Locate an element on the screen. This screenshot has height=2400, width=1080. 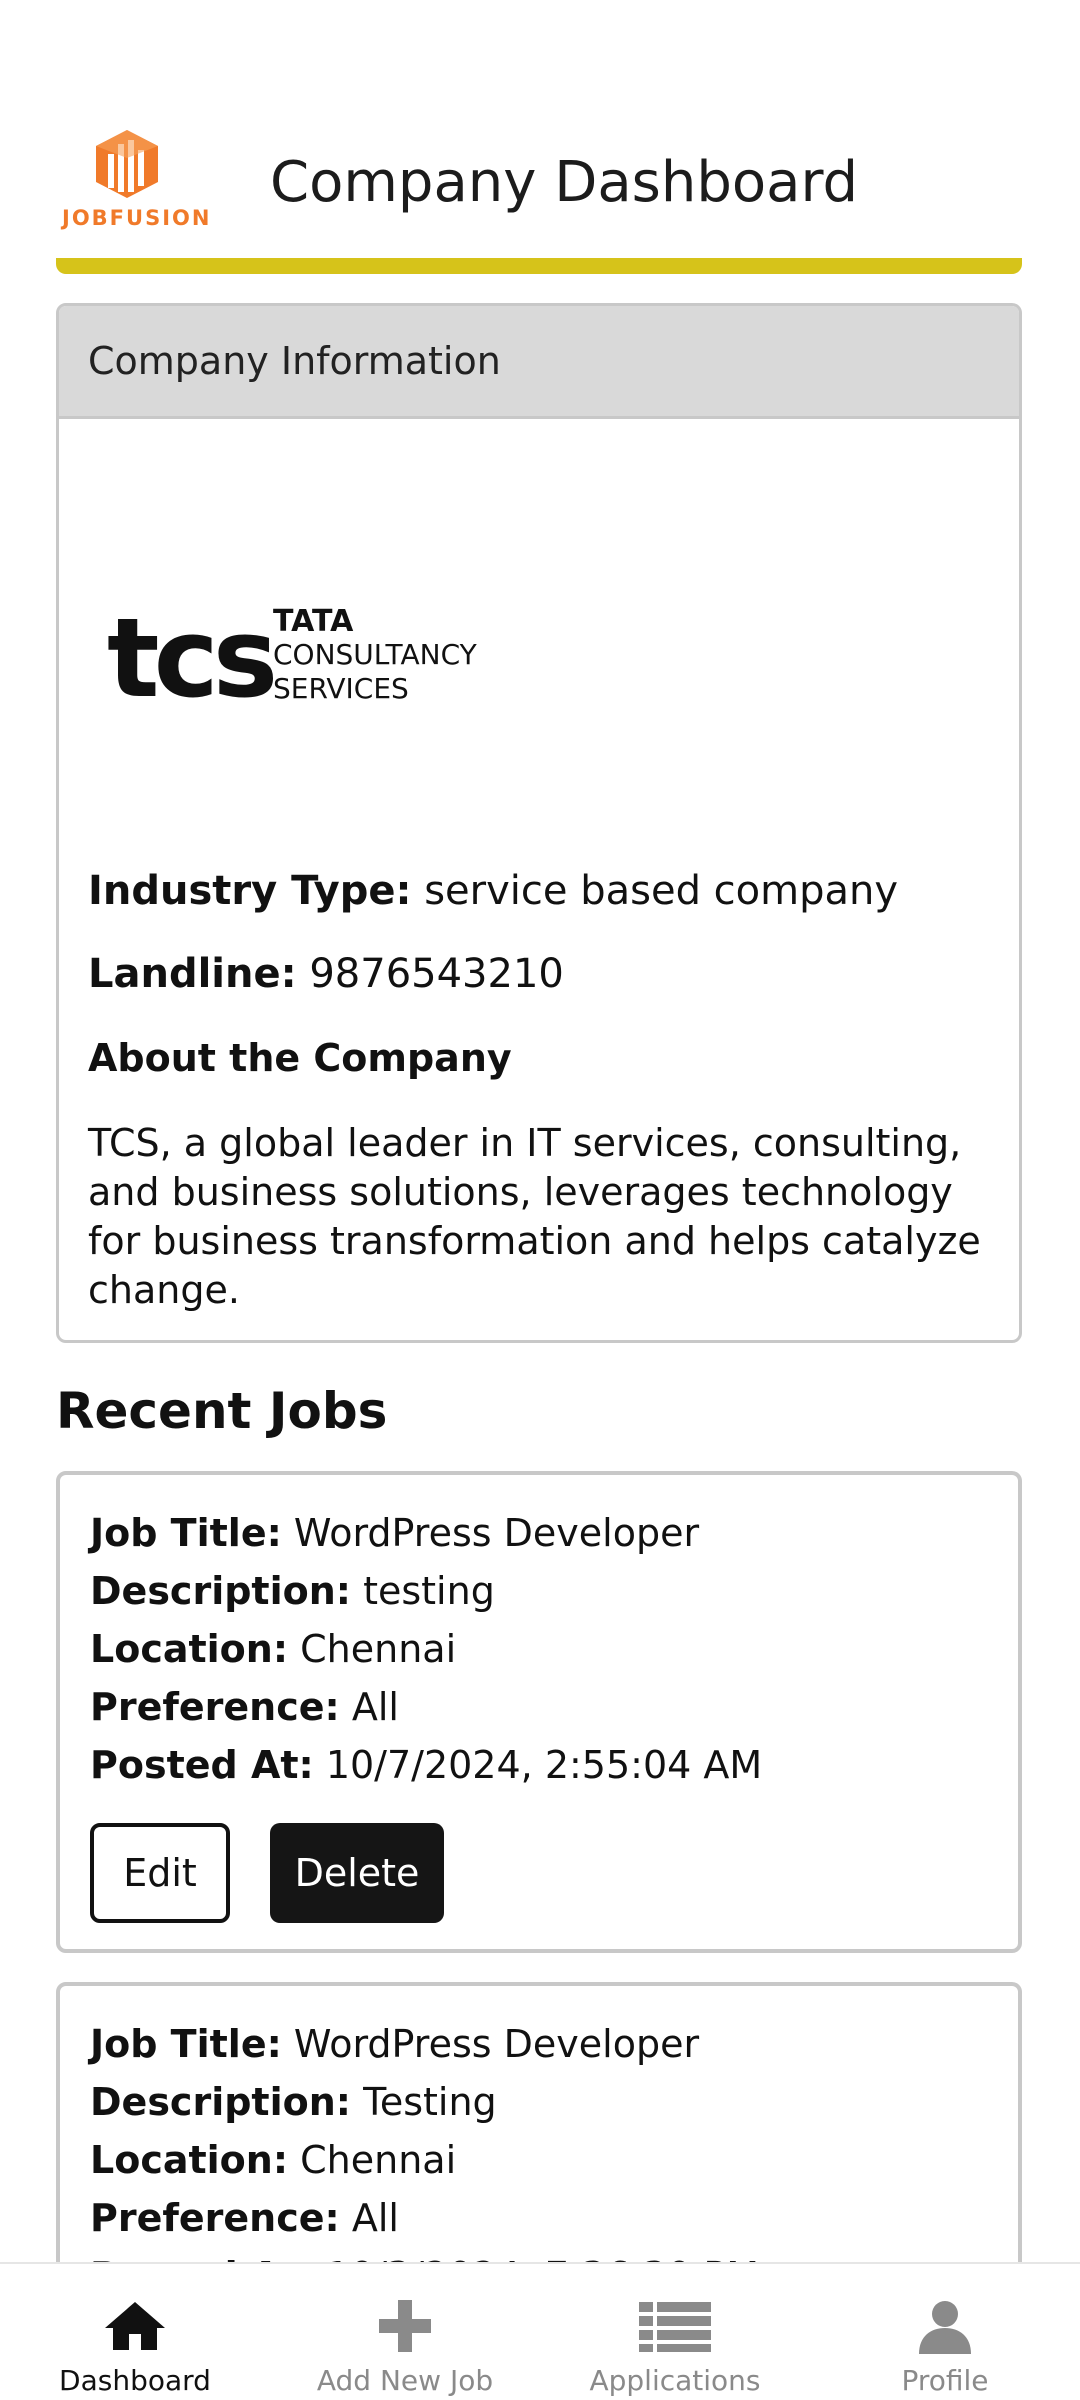
nav-item-applications: Applications is located at coordinates (675, 2332).